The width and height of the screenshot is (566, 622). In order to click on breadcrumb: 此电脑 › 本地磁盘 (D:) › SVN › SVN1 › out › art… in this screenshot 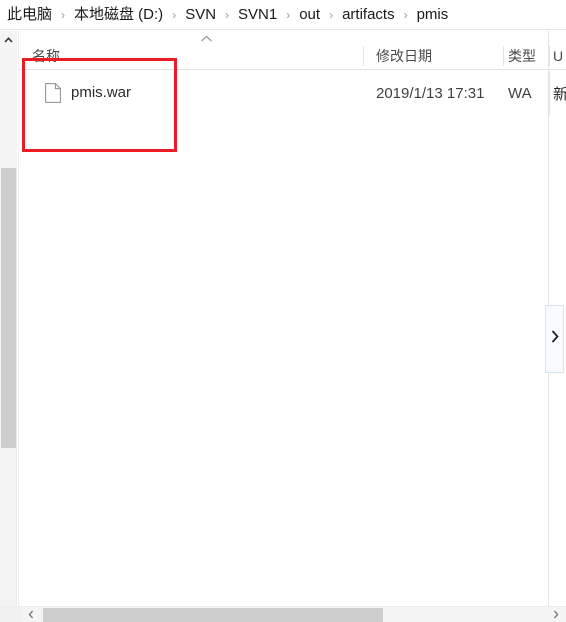, I will do `click(283, 15)`.